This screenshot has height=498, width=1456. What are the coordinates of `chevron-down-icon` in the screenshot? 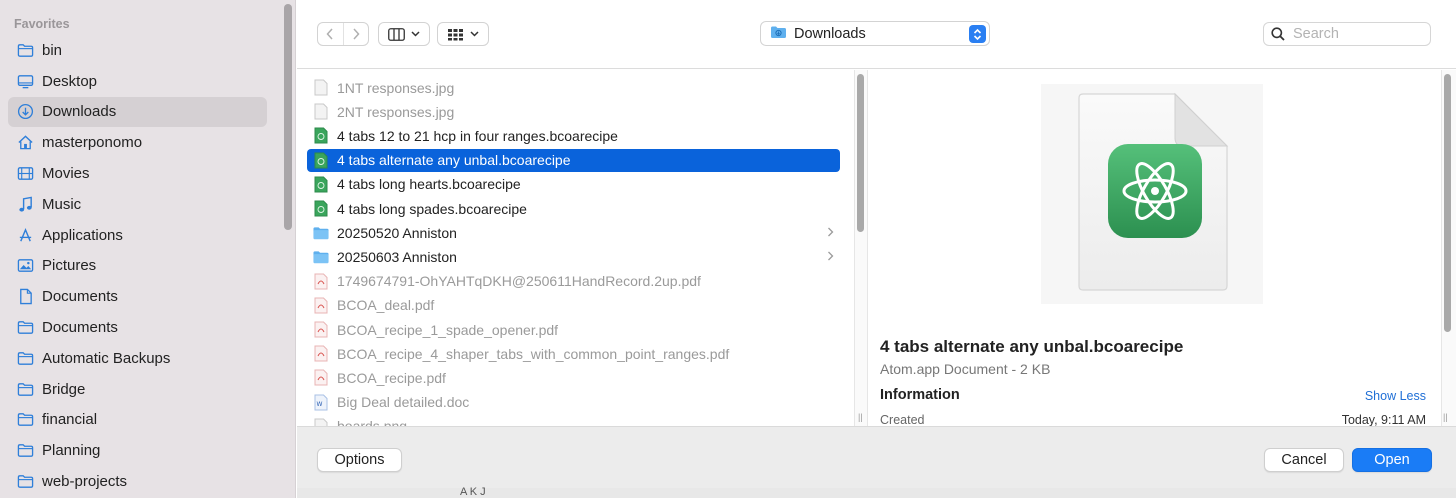 It's located at (474, 34).